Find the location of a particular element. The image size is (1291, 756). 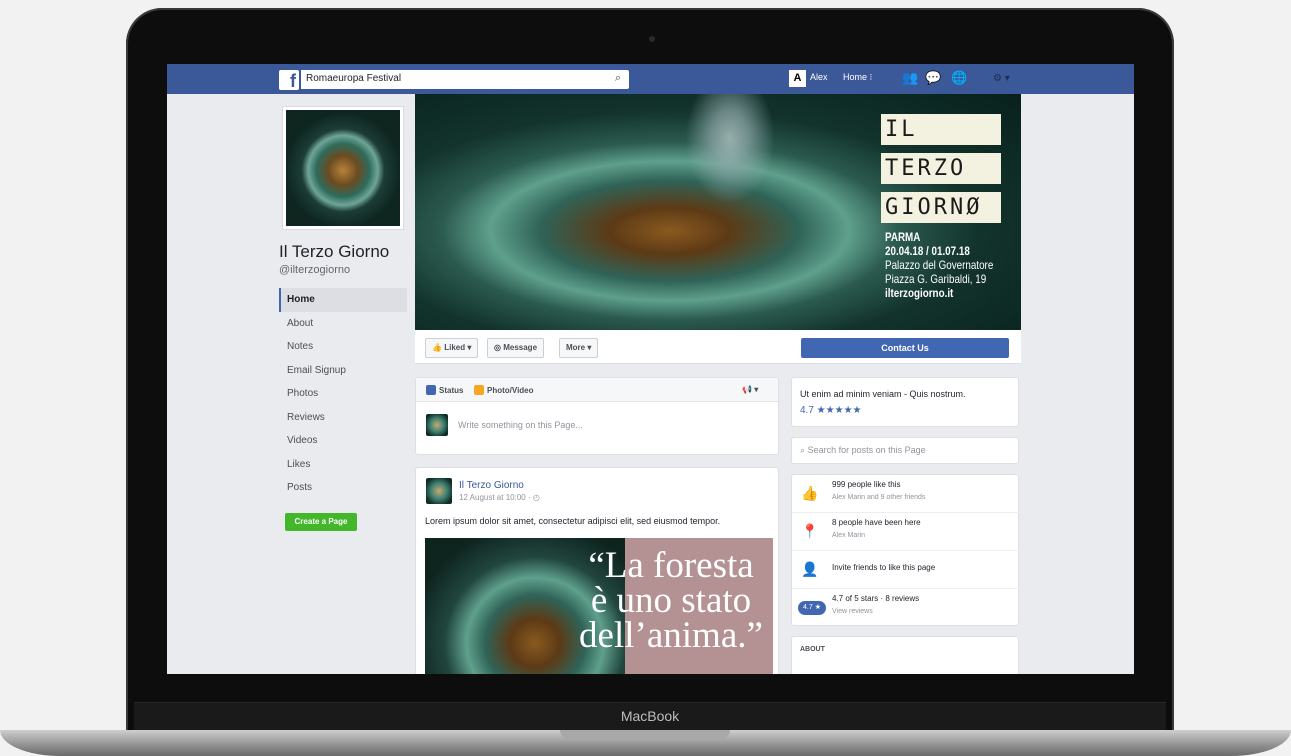

cover-title-line-2: TERZO is located at coordinates (941, 168).